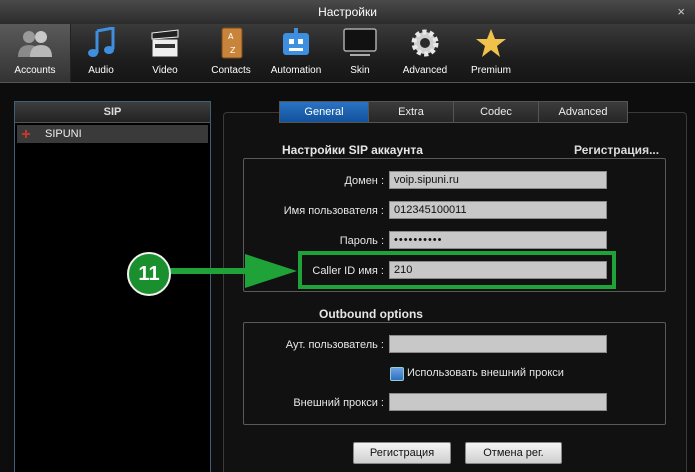 The height and width of the screenshot is (472, 695). What do you see at coordinates (101, 42) in the screenshot?
I see `music-note-icon` at bounding box center [101, 42].